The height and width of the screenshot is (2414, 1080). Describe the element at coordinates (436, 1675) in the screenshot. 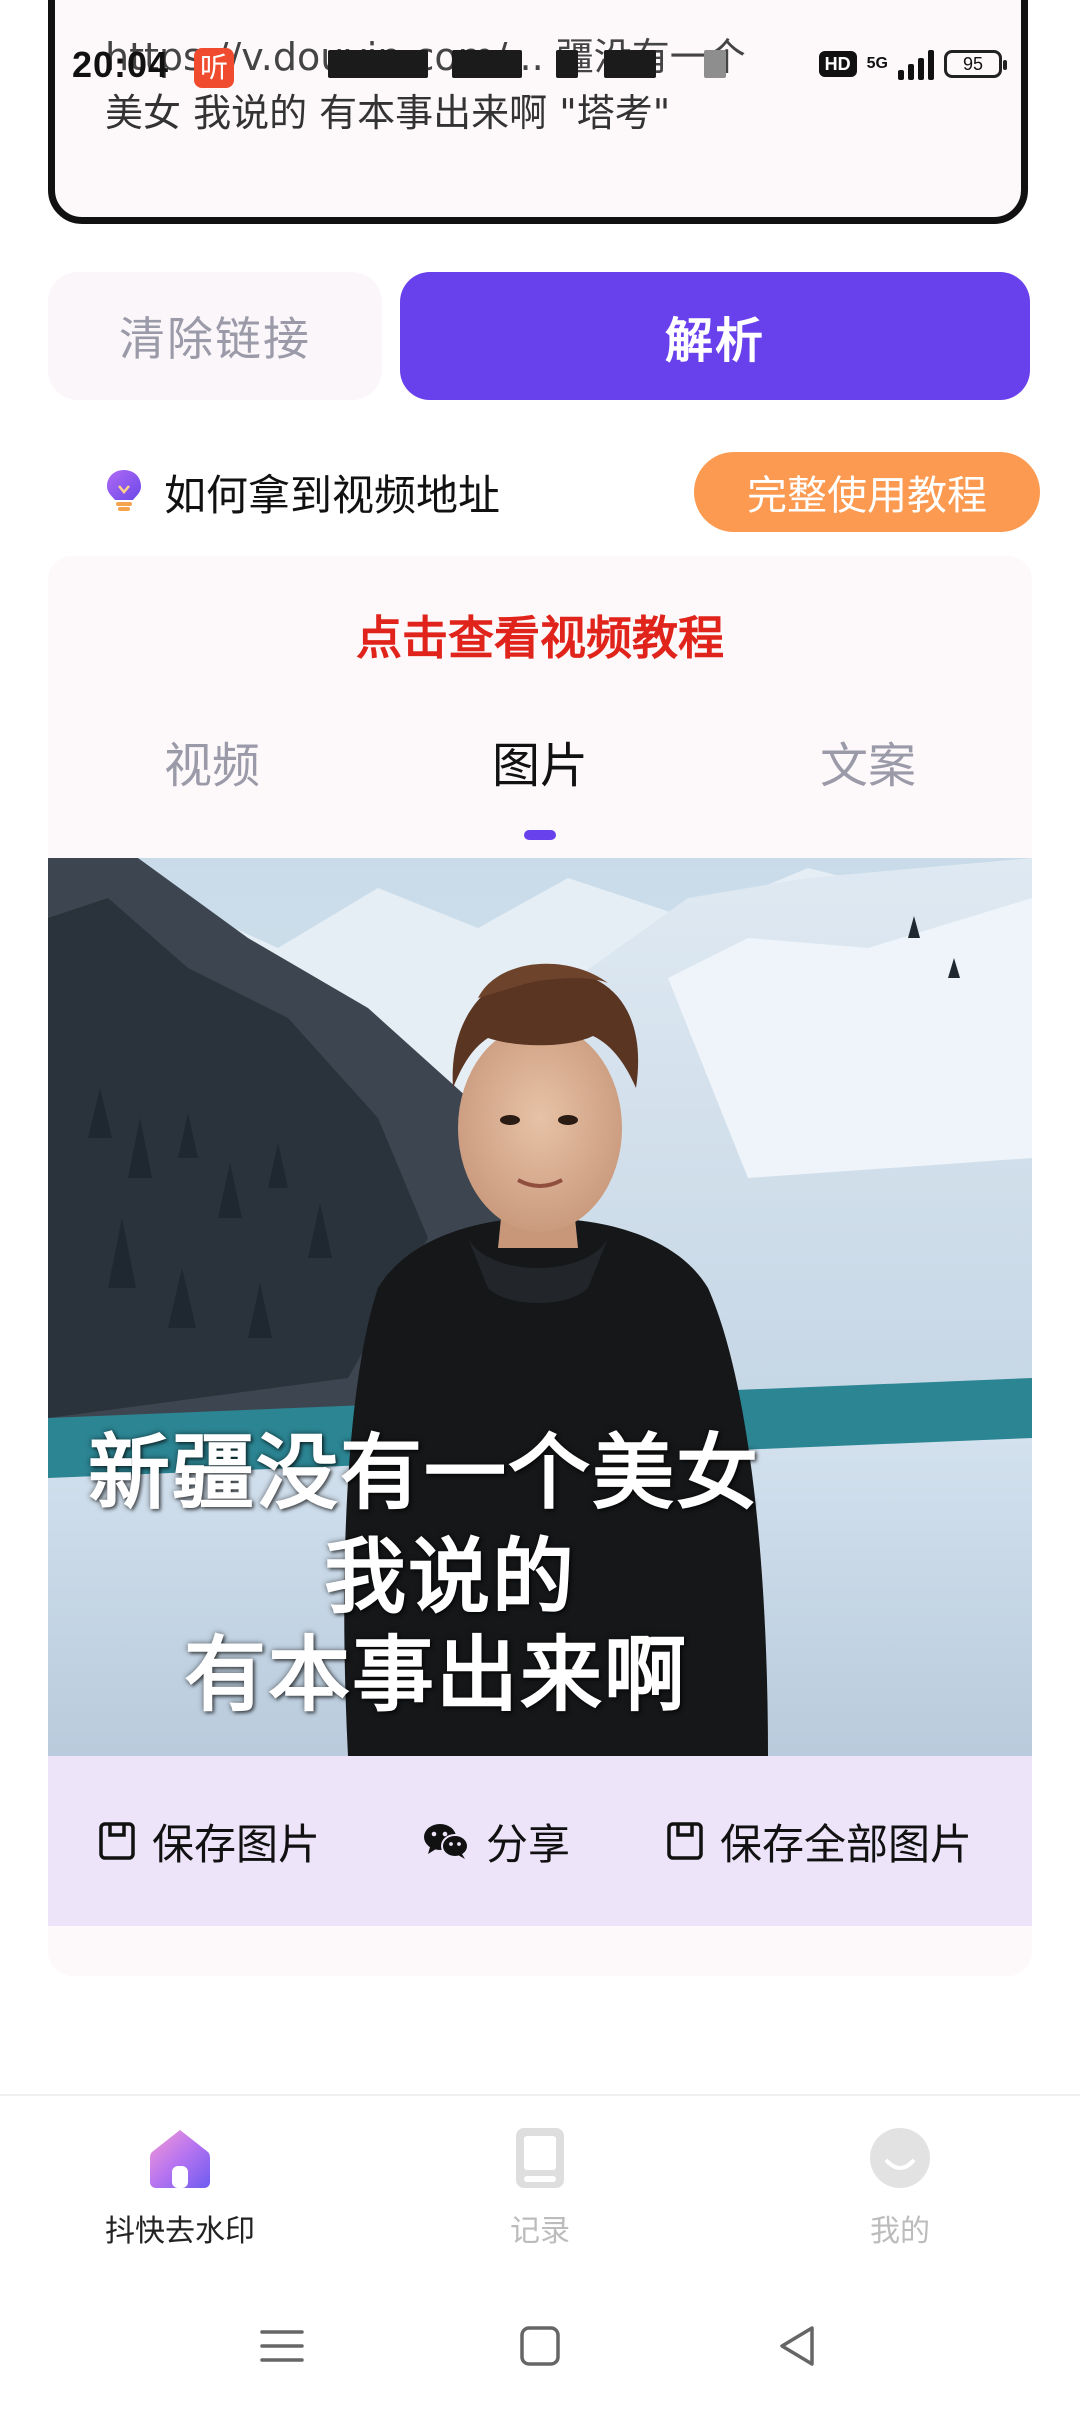

I see `image-caption-line-3: 有本事出来啊` at that location.